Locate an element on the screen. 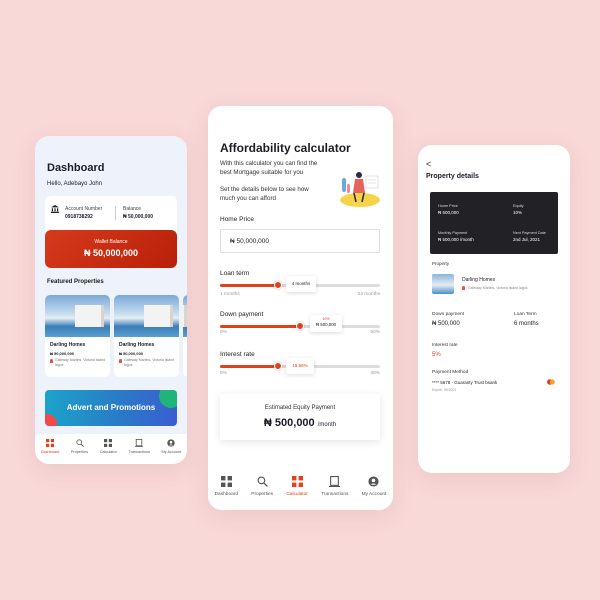 The width and height of the screenshot is (600, 600). loan-term-label: Loan Term is located at coordinates (525, 314).